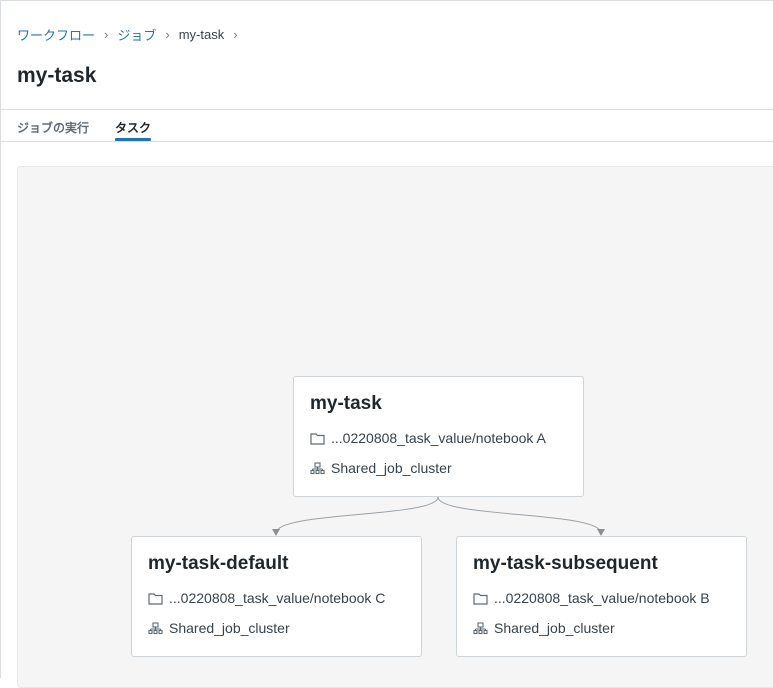 This screenshot has width=773, height=688. I want to click on task-node-notebook: ...0220808_task_value/notebook A, so click(428, 438).